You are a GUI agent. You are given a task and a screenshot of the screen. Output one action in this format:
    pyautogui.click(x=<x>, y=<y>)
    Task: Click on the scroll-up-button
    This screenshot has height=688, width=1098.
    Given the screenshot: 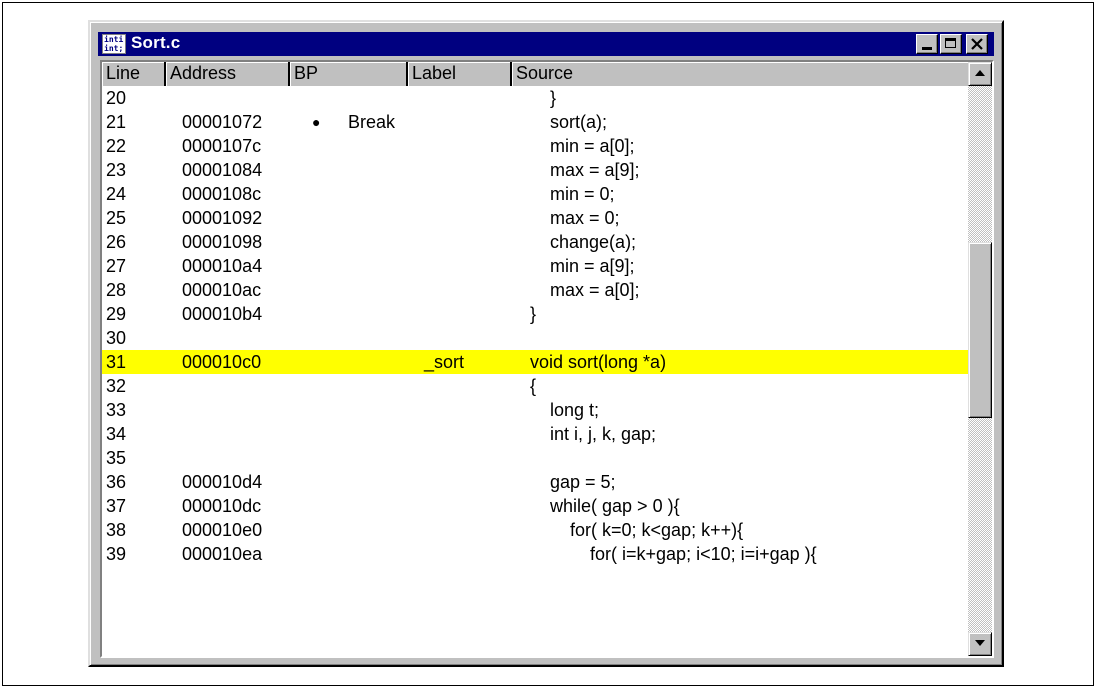 What is the action you would take?
    pyautogui.click(x=980, y=74)
    